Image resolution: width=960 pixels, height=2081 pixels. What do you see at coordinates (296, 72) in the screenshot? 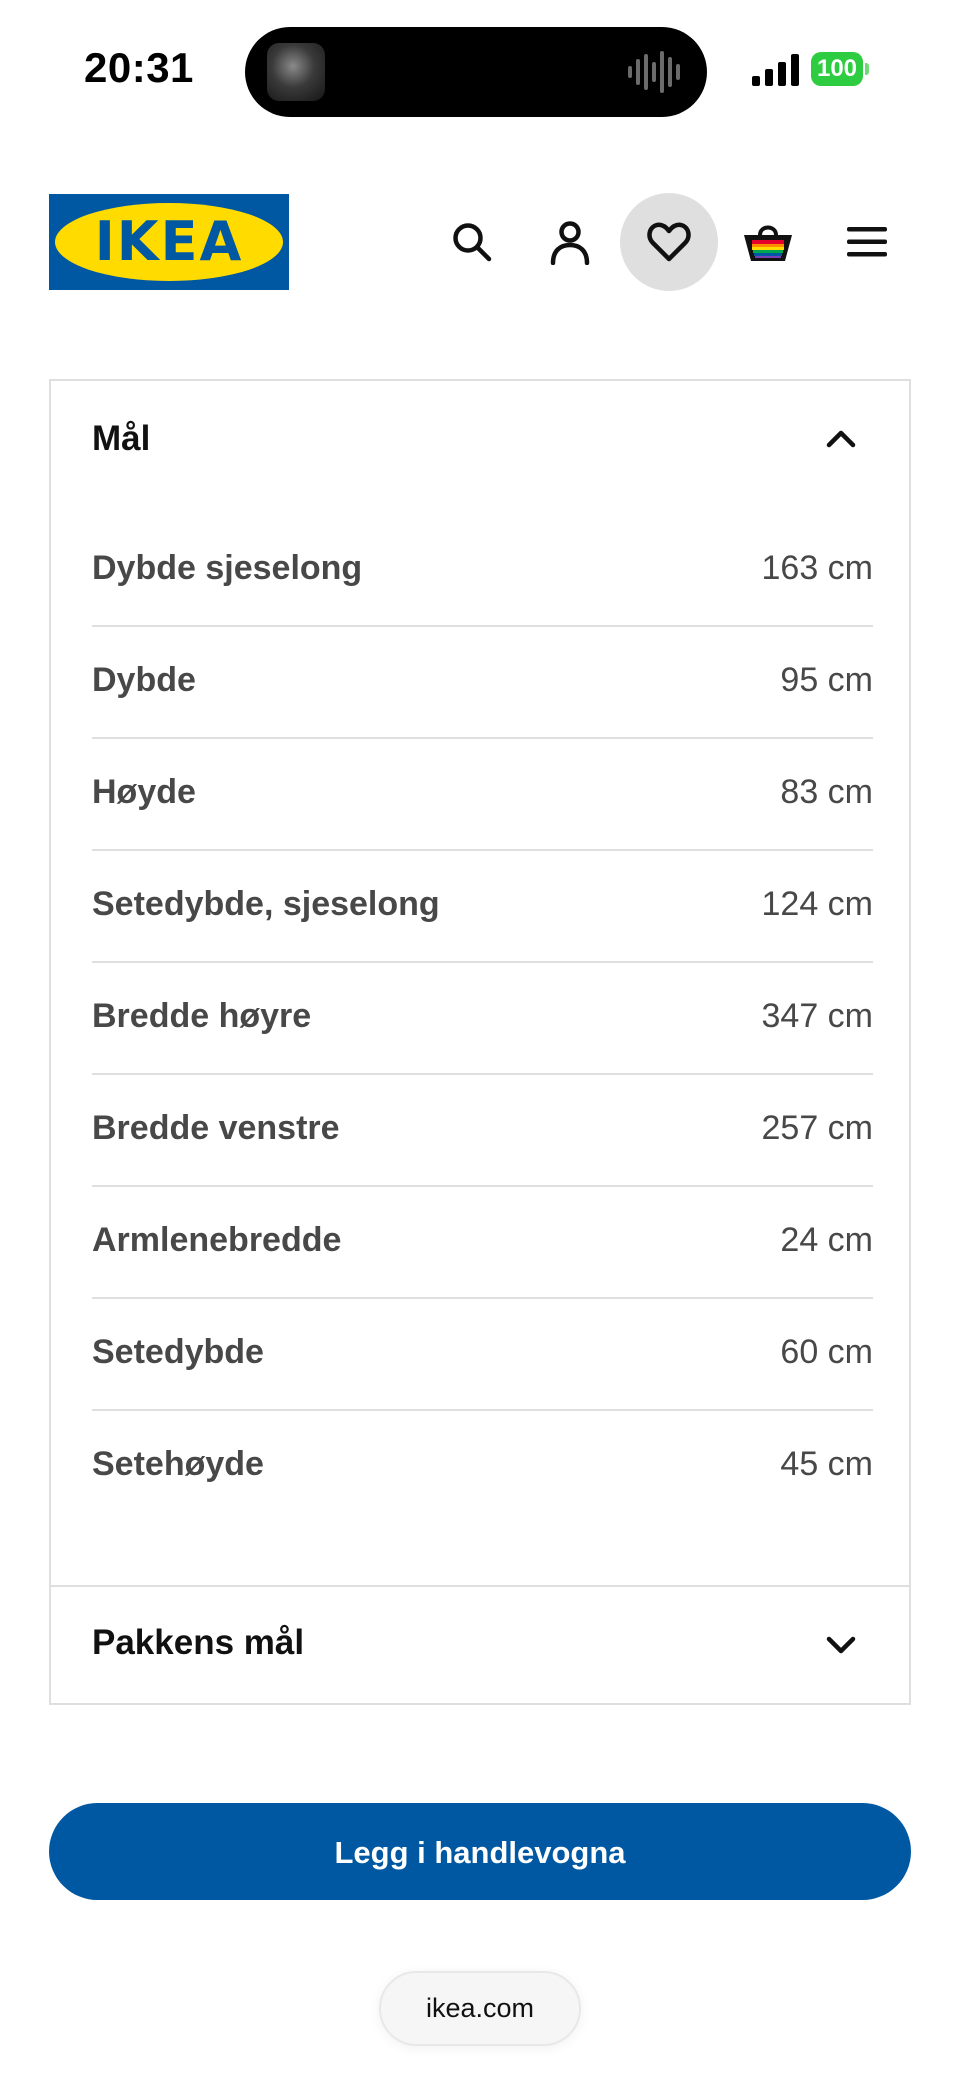
I see `now-playing-artwork` at bounding box center [296, 72].